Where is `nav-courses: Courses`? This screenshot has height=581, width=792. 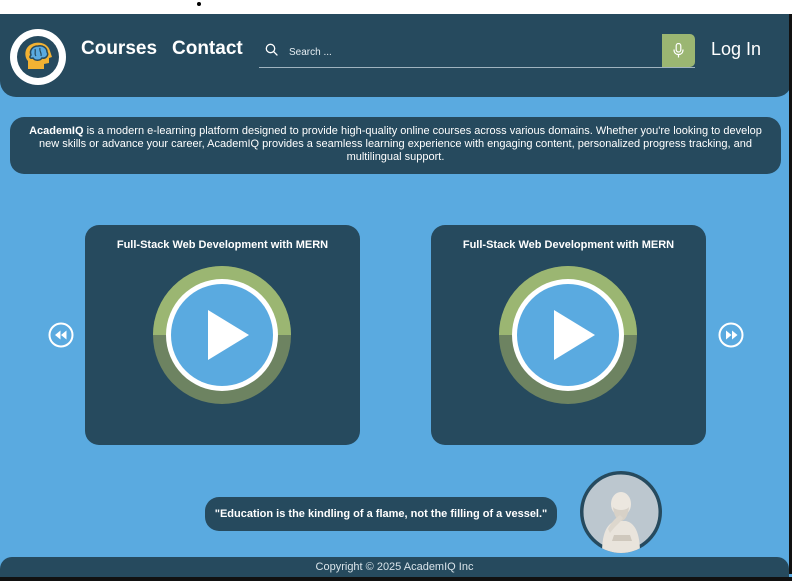 nav-courses: Courses is located at coordinates (119, 49).